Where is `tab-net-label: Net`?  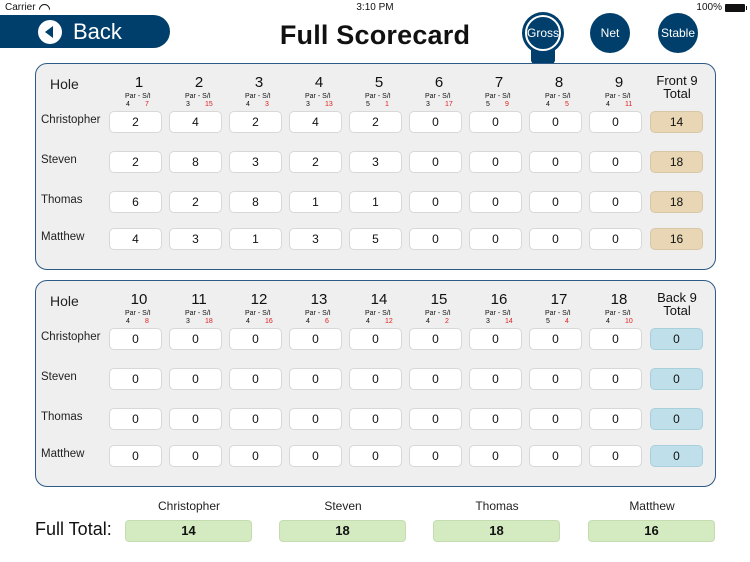
tab-net-label: Net is located at coordinates (610, 33).